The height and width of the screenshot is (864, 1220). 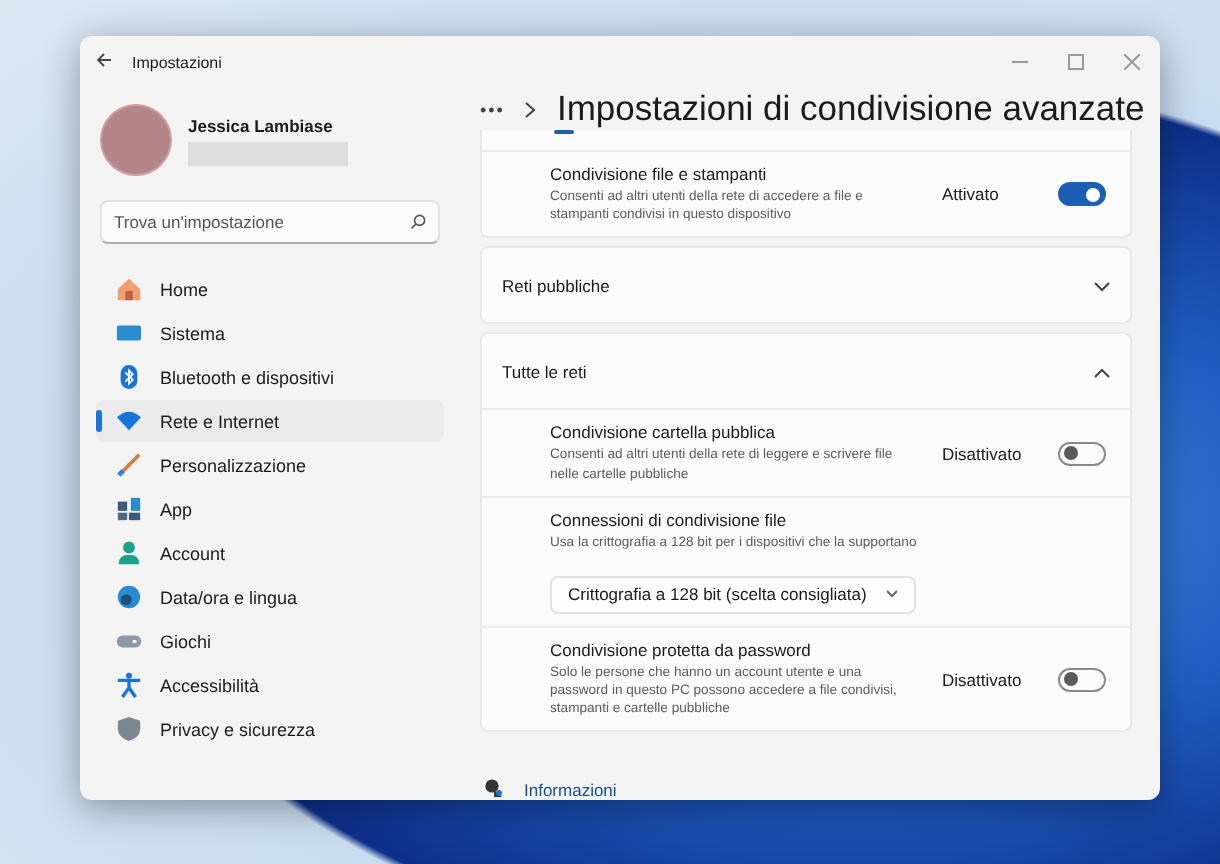 What do you see at coordinates (270, 597) in the screenshot?
I see `nav-item: Data/ora e lingua` at bounding box center [270, 597].